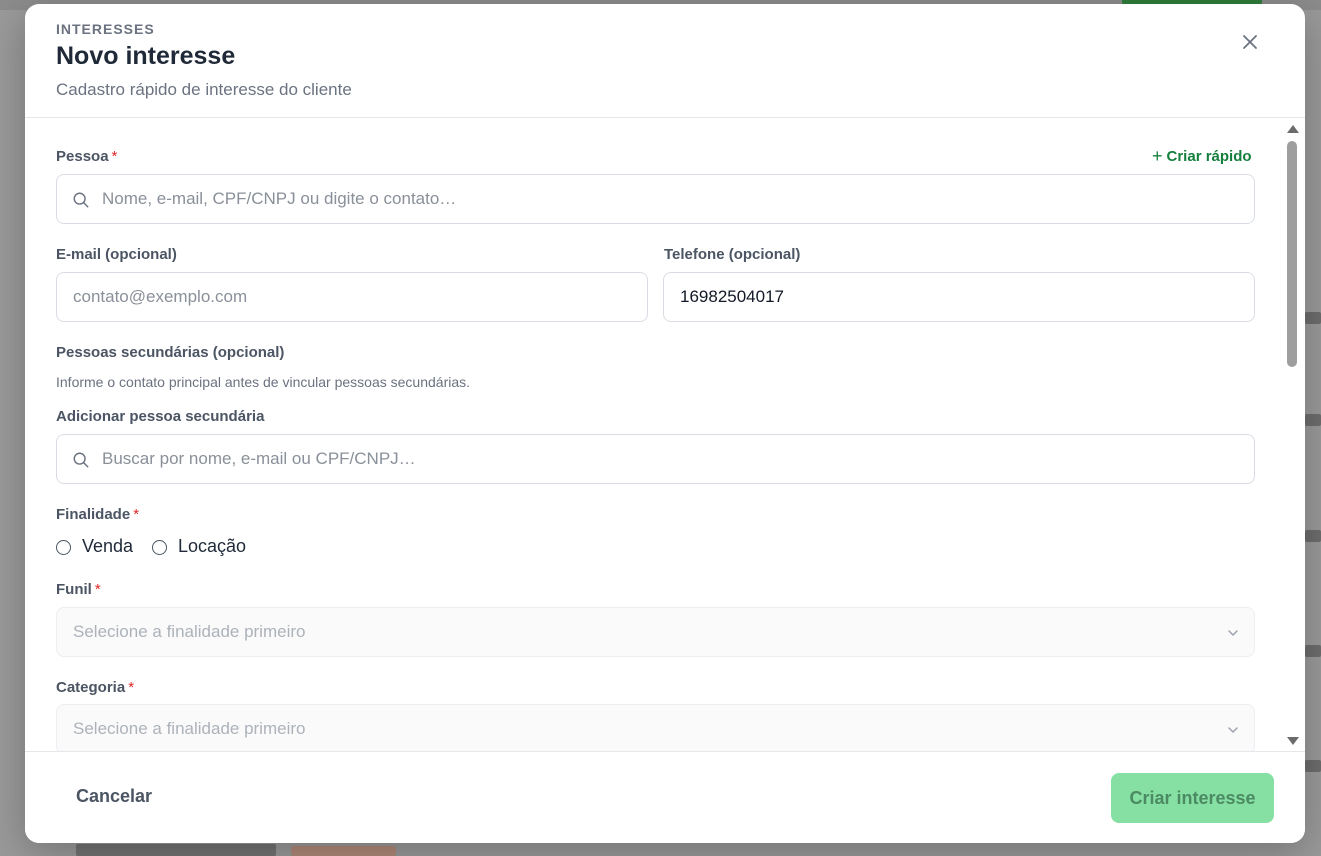  Describe the element at coordinates (189, 728) in the screenshot. I see `categoria-select-placeholder: Selecione a finalidade primeiro` at that location.